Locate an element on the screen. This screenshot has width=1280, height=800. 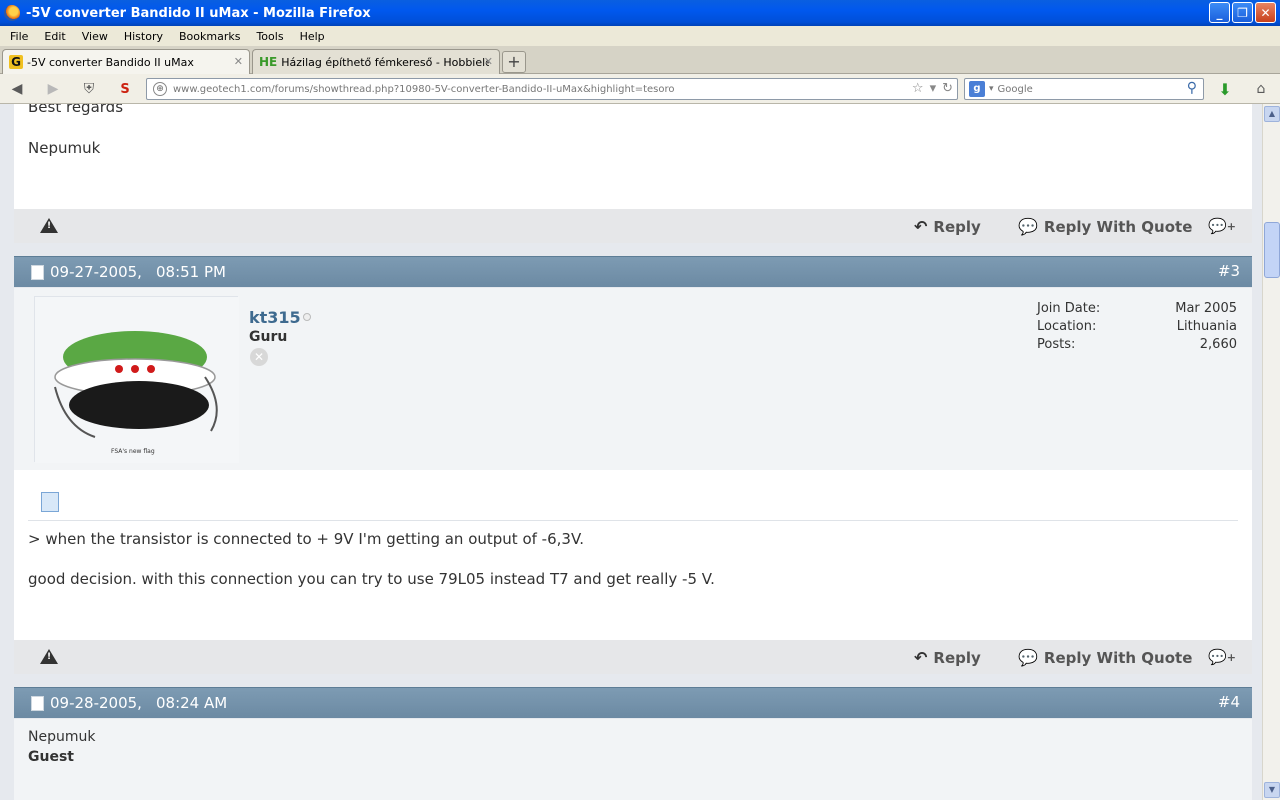
home-icon: ⌂ is located at coordinates (1261, 89).